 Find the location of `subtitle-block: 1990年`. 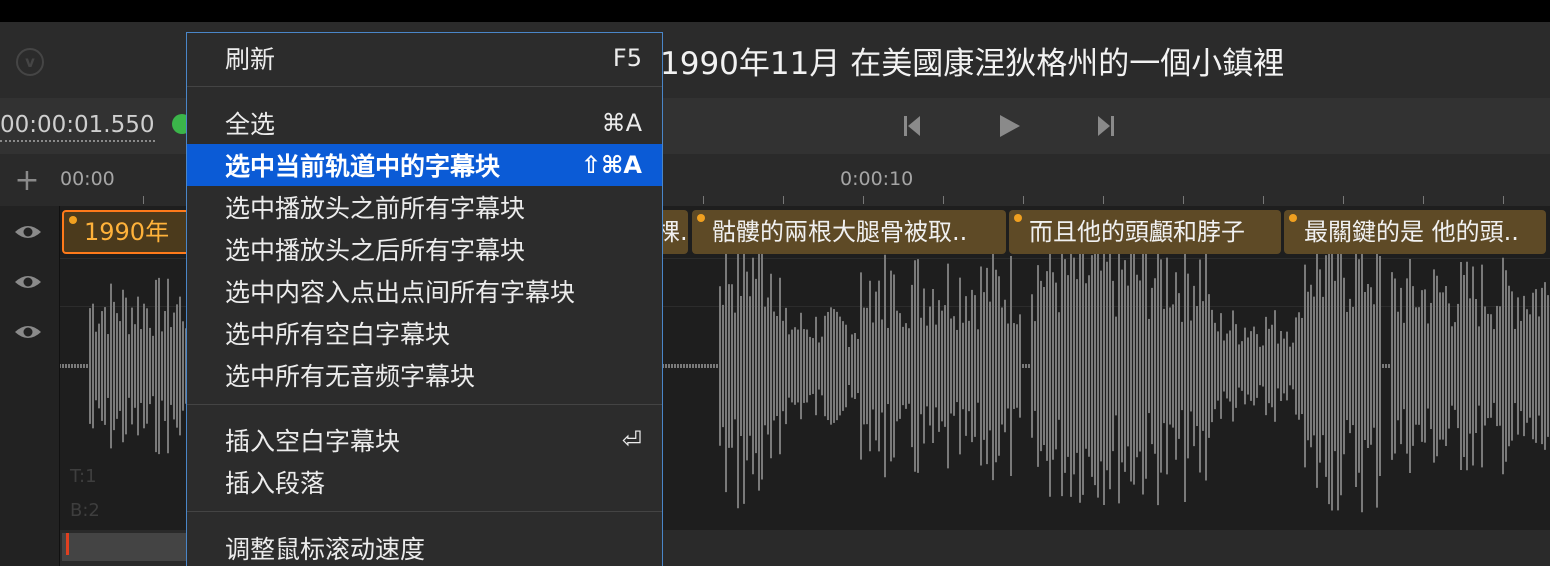

subtitle-block: 1990年 is located at coordinates (126, 232).